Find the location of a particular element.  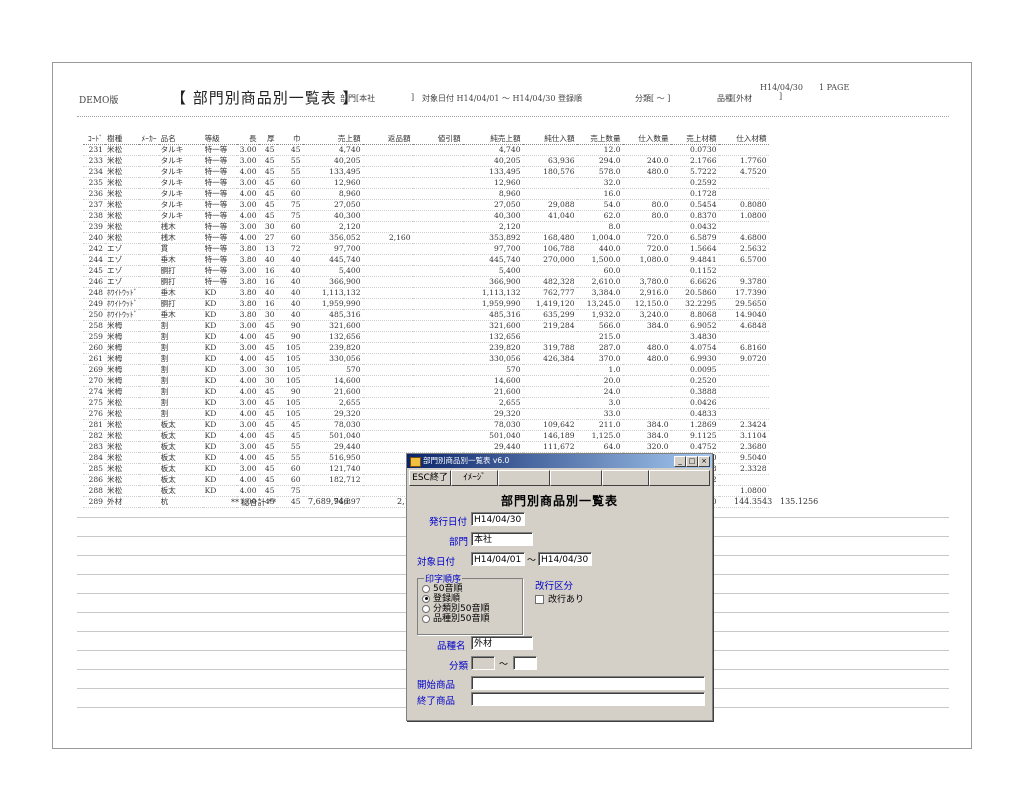

table-cell: 1,125.0 is located at coordinates (599, 436).